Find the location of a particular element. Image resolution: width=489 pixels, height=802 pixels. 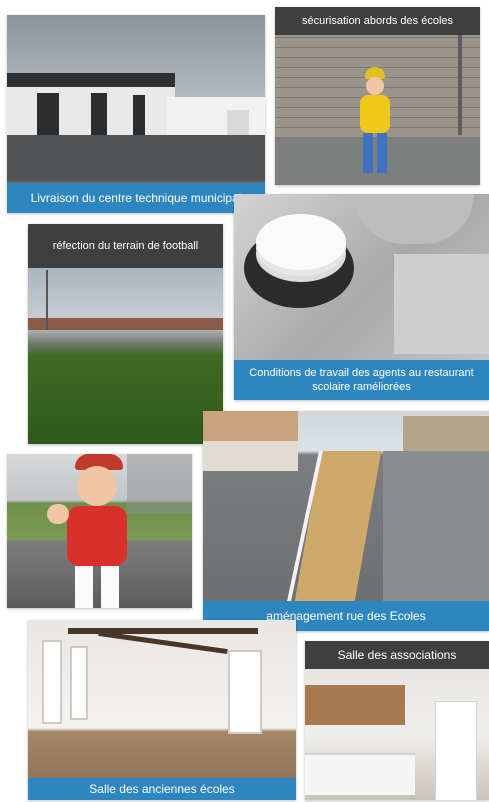

tile-salle-anciennes-ecoles: Salle des anciennes écoles is located at coordinates (162, 710).